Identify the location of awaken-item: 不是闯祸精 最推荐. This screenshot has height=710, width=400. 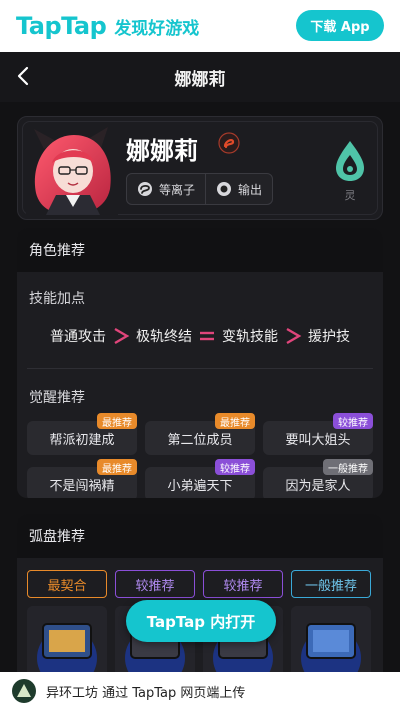
(82, 478).